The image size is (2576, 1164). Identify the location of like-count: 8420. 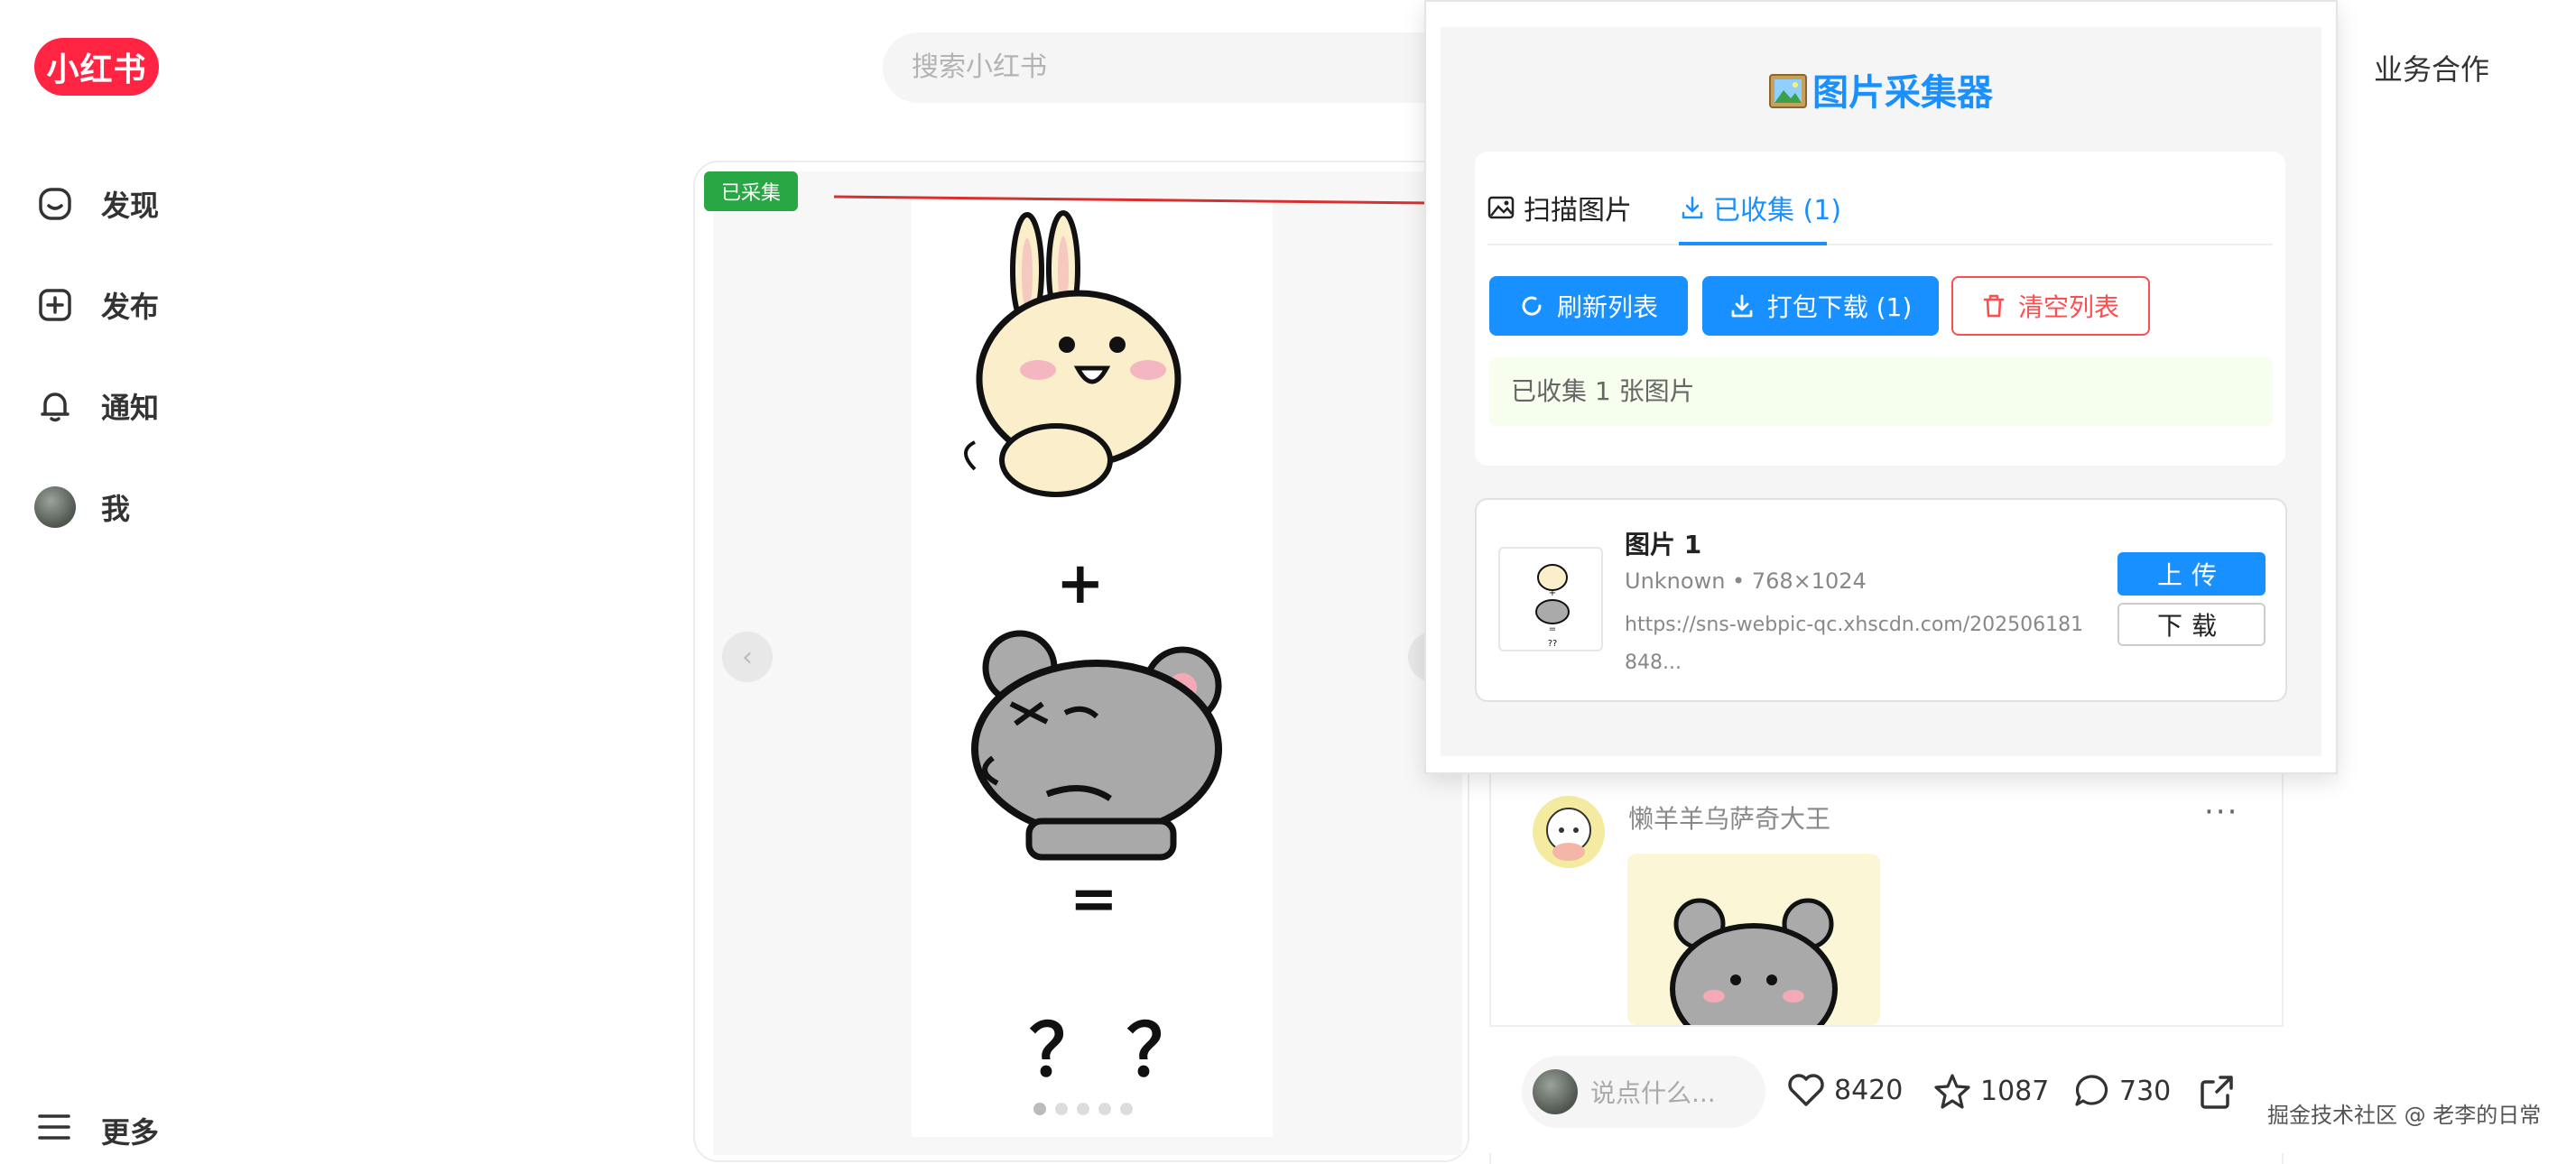
(1869, 1090).